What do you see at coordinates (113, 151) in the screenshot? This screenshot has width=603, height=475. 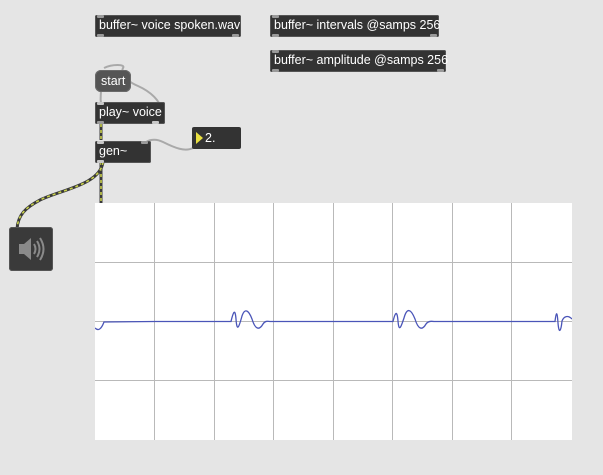 I see `gen-label: gen~` at bounding box center [113, 151].